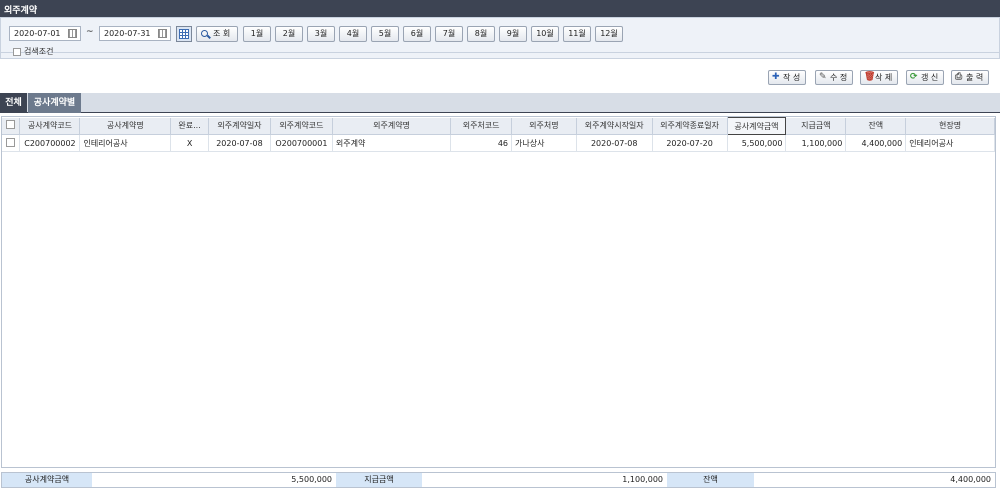 Image resolution: width=1000 pixels, height=492 pixels. Describe the element at coordinates (816, 143) in the screenshot. I see `table-cell: 1,100,000` at that location.